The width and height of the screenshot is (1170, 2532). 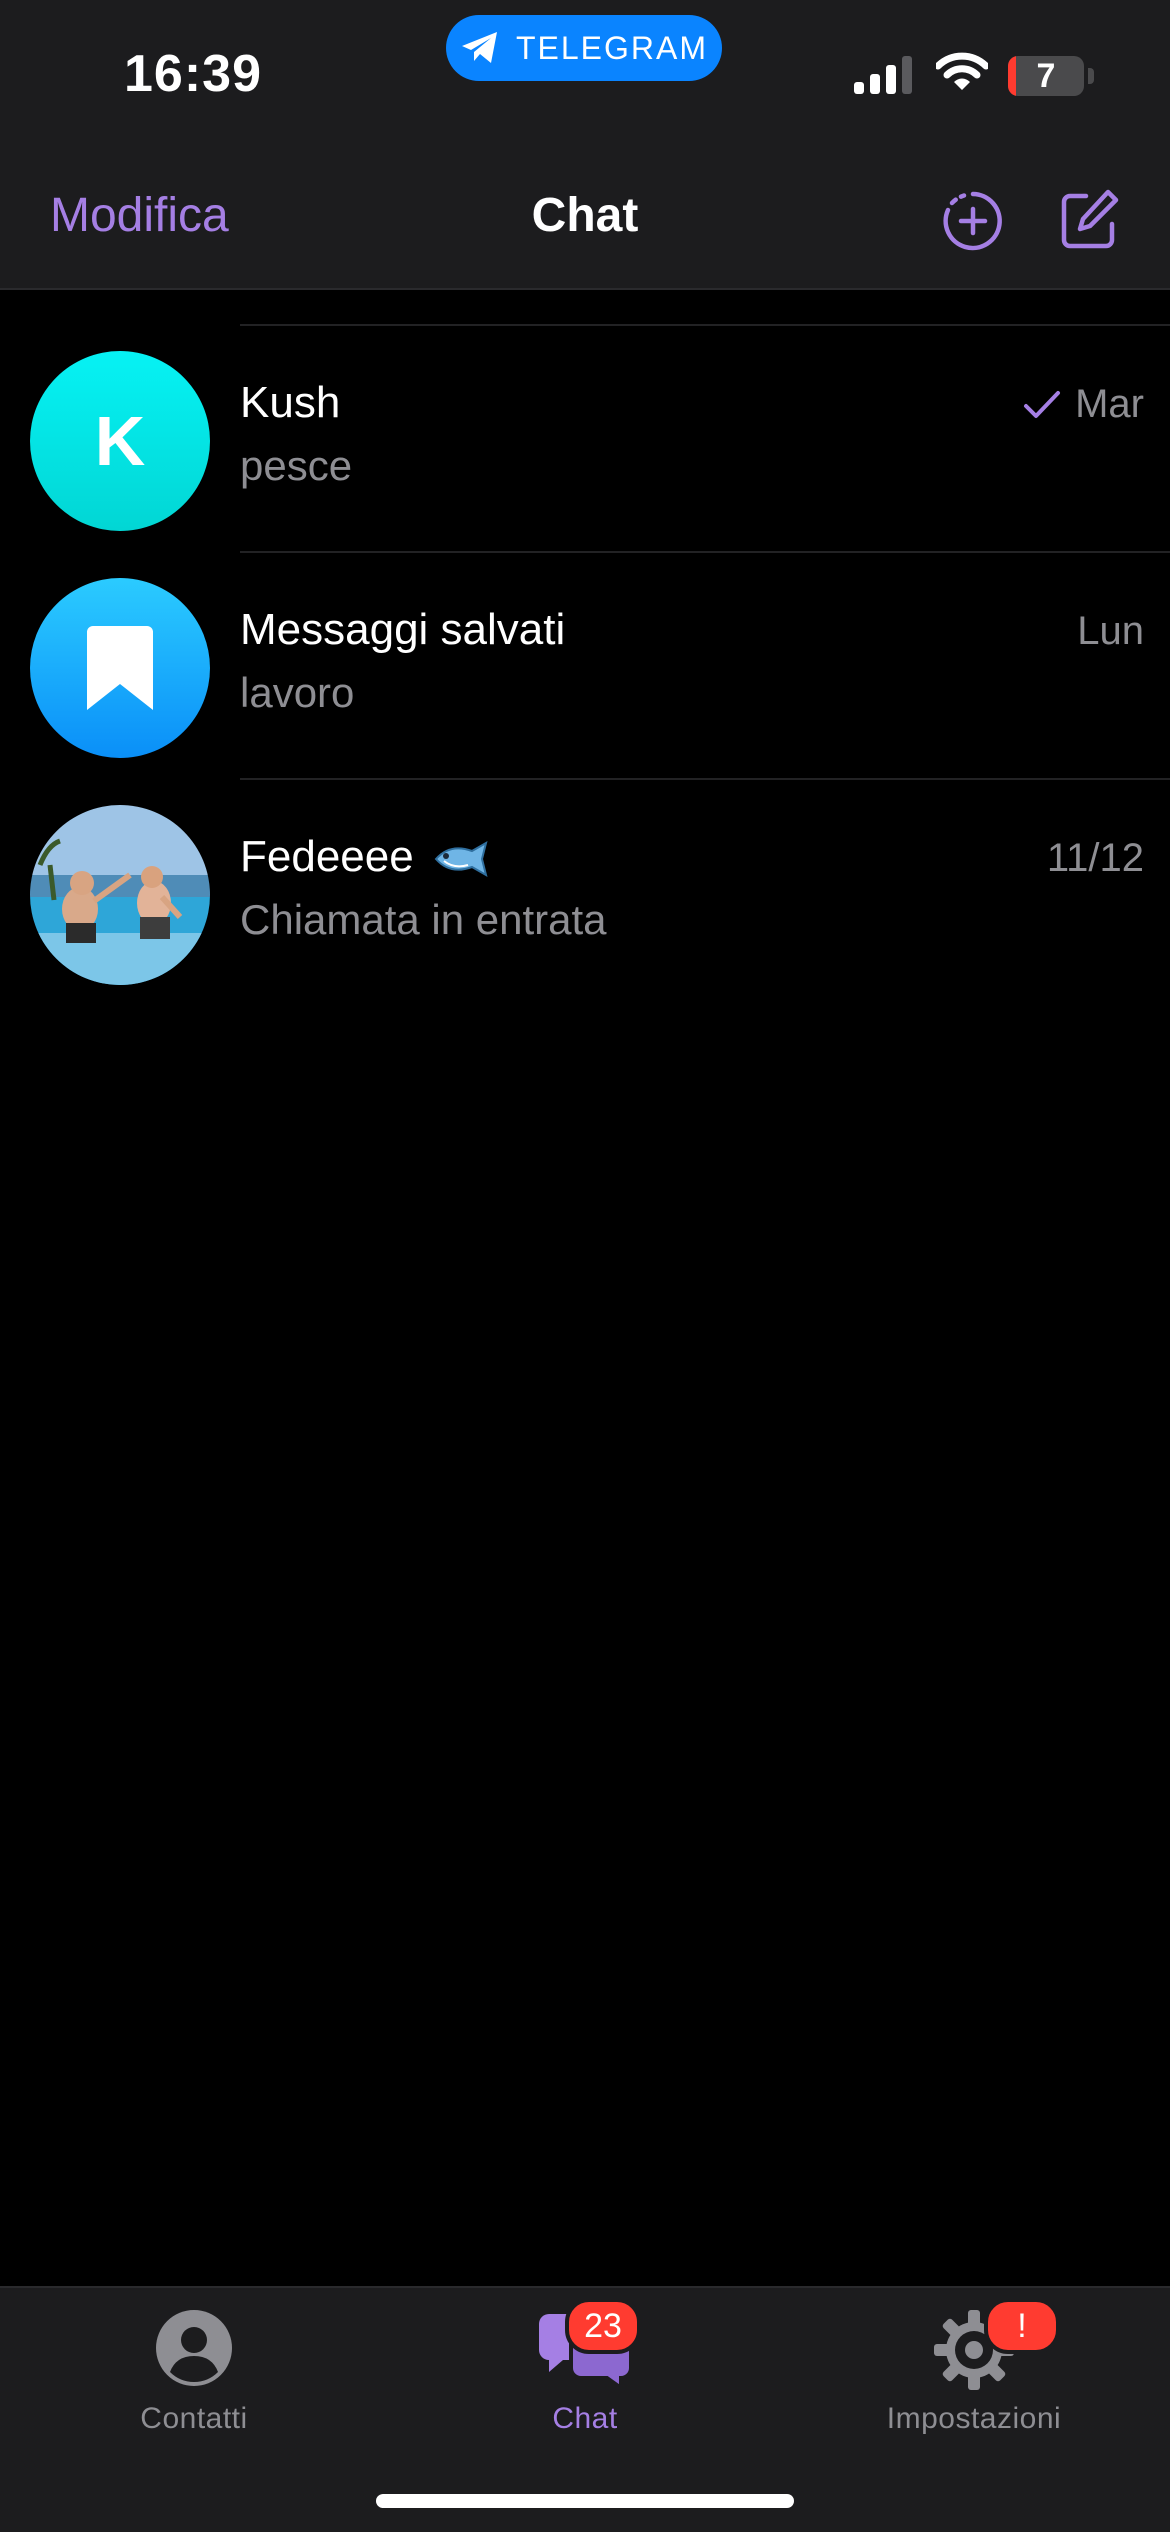 I want to click on chat-name-wrap: Fedeeee, so click(x=365, y=857).